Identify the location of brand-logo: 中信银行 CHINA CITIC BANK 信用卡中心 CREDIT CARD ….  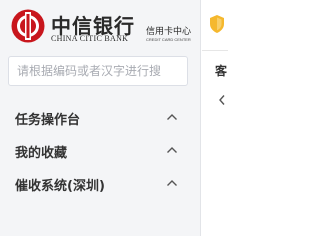
(102, 27).